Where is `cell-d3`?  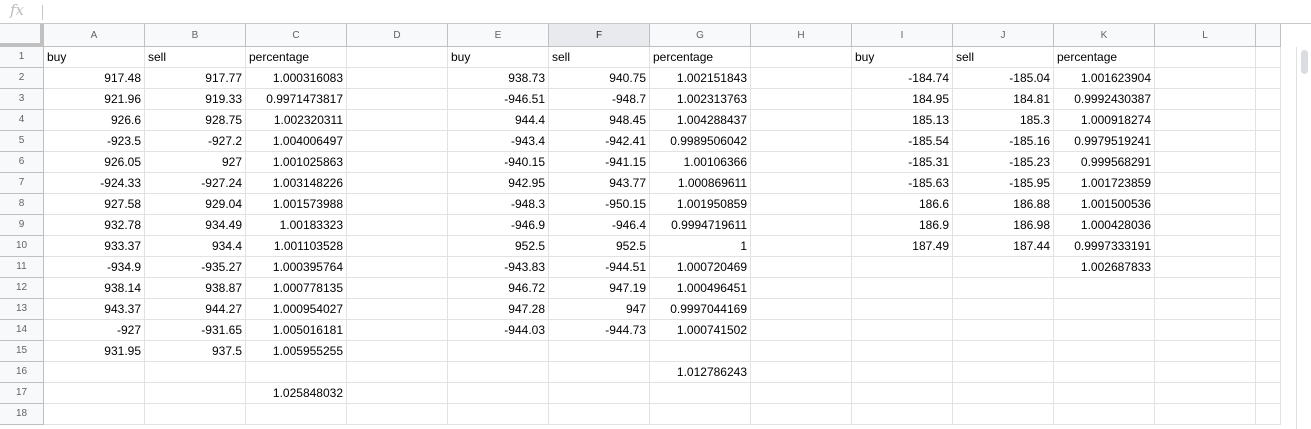 cell-d3 is located at coordinates (397, 99).